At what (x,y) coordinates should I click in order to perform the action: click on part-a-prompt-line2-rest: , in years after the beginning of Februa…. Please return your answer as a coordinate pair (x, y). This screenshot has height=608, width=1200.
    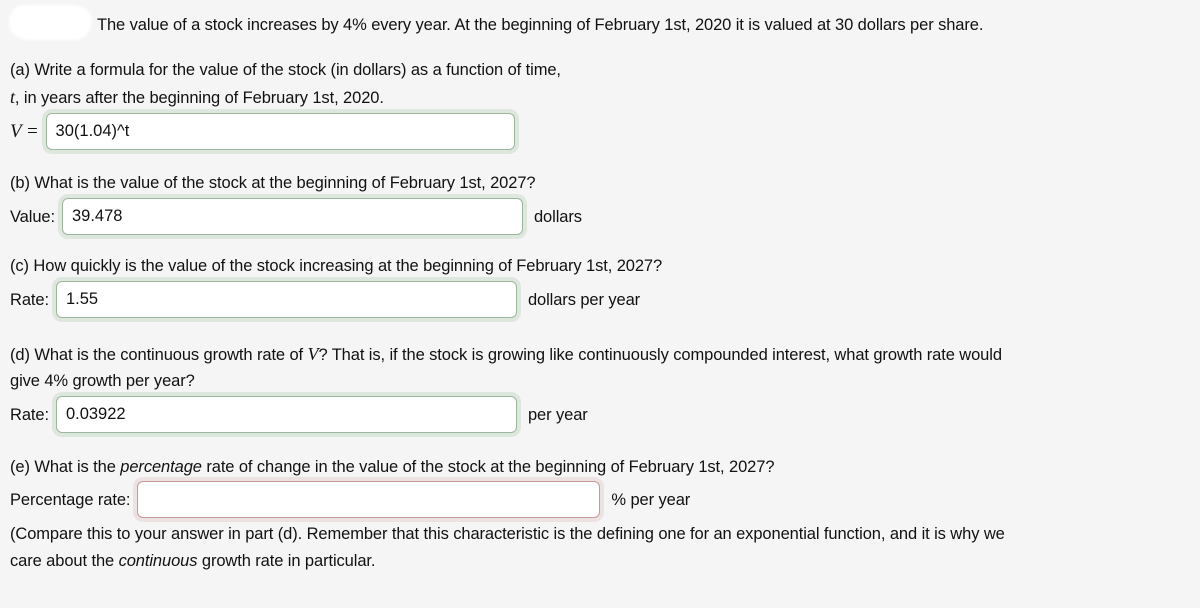
    Looking at the image, I should click on (199, 98).